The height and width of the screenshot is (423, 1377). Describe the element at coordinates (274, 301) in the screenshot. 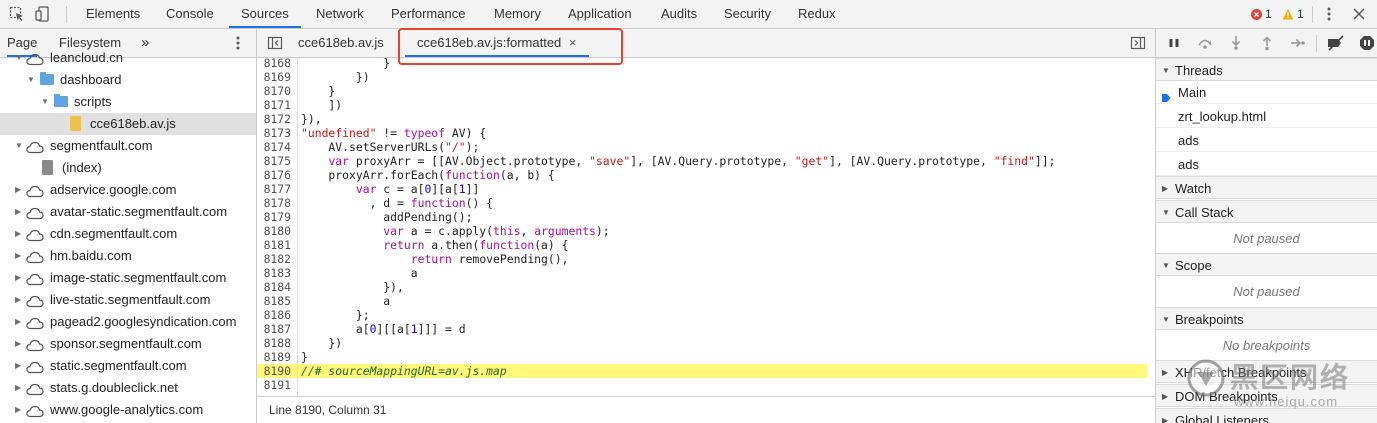

I see `line-number: 8185` at that location.